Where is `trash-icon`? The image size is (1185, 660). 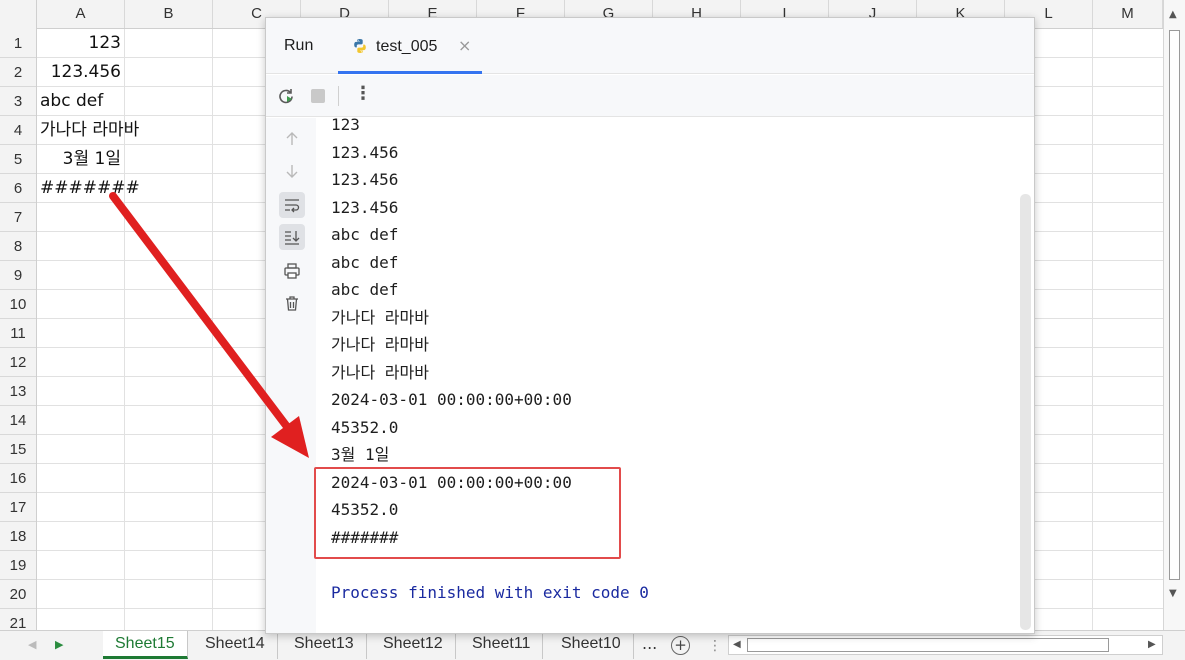
trash-icon is located at coordinates (292, 303).